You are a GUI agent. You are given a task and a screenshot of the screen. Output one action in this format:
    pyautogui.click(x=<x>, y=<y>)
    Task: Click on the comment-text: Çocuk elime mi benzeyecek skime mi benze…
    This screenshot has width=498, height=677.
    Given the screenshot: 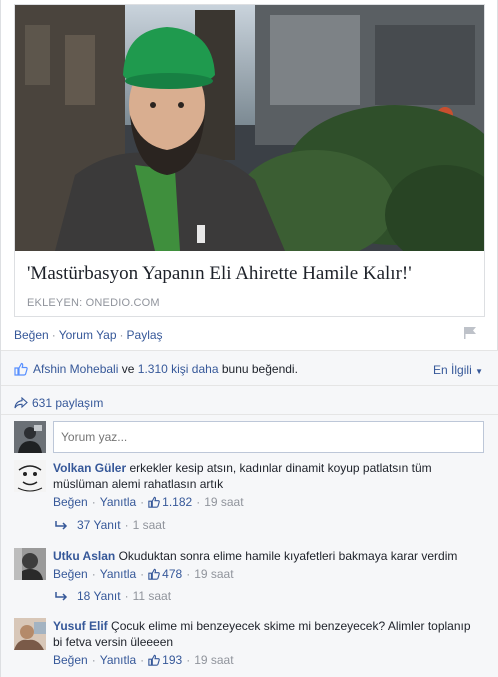 What is the action you would take?
    pyautogui.click(x=262, y=634)
    